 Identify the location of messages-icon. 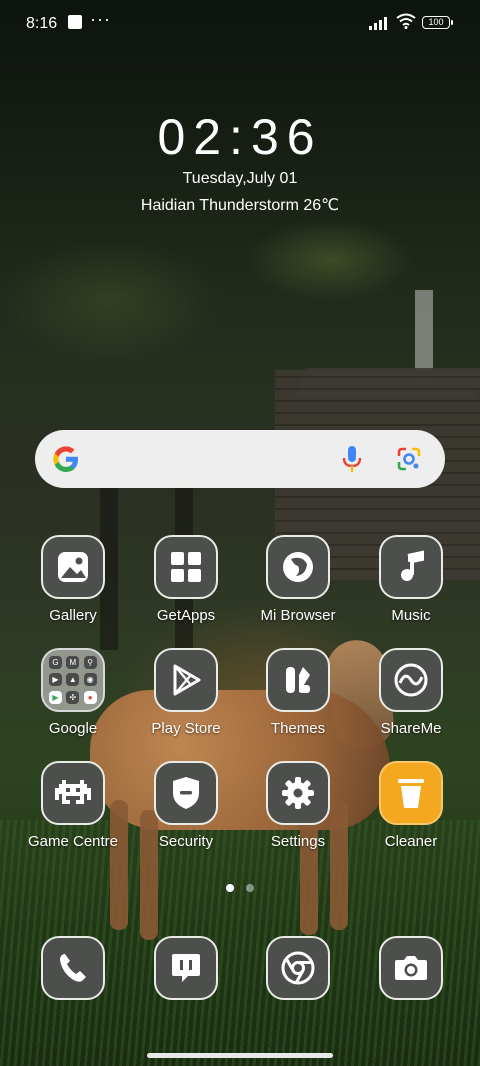
(186, 968).